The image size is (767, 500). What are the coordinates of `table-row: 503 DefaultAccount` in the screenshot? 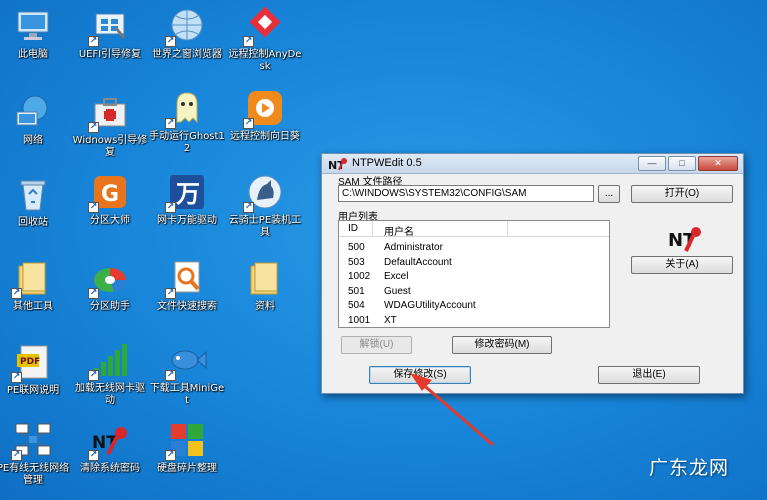 It's located at (474, 263).